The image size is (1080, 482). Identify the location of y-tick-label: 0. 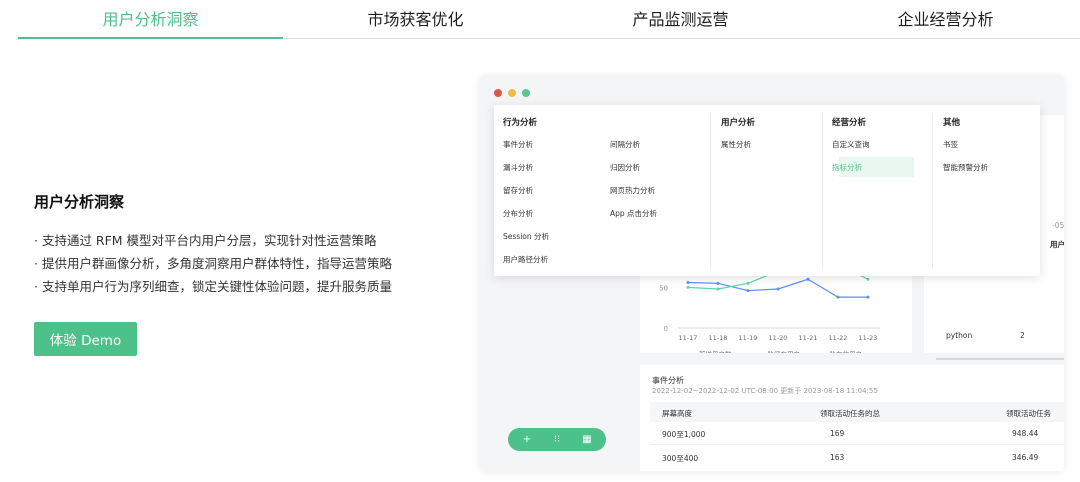
(666, 329).